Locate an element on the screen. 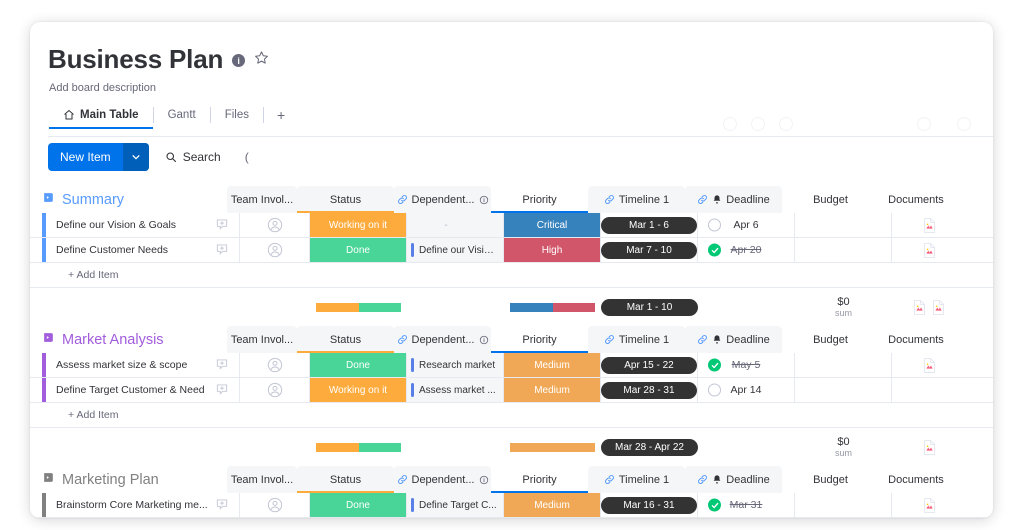 The image size is (1023, 530). add-tab-button: + is located at coordinates (281, 115).